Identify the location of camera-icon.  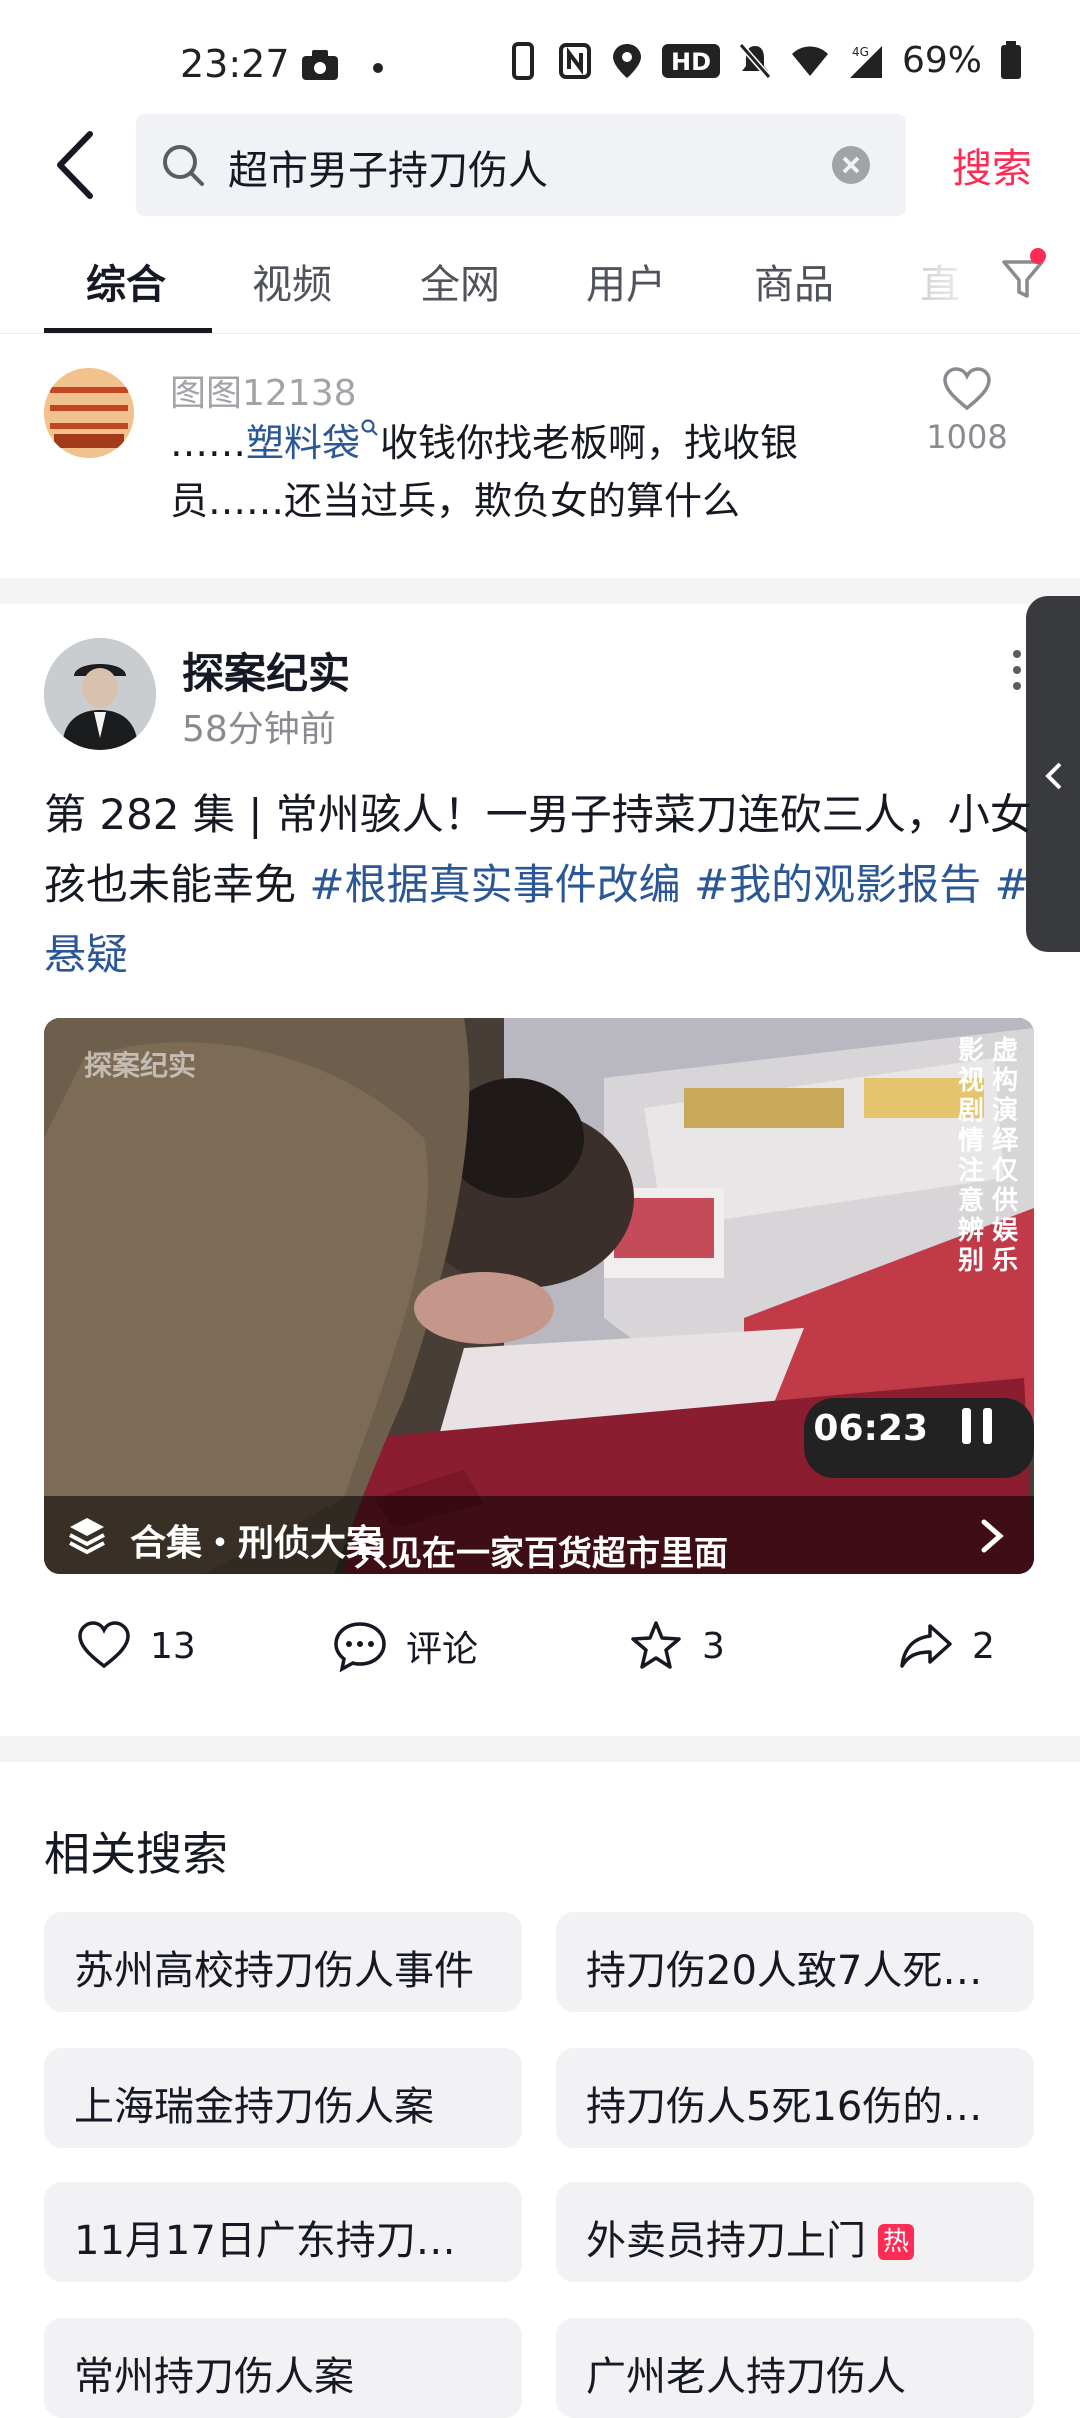
(320, 65).